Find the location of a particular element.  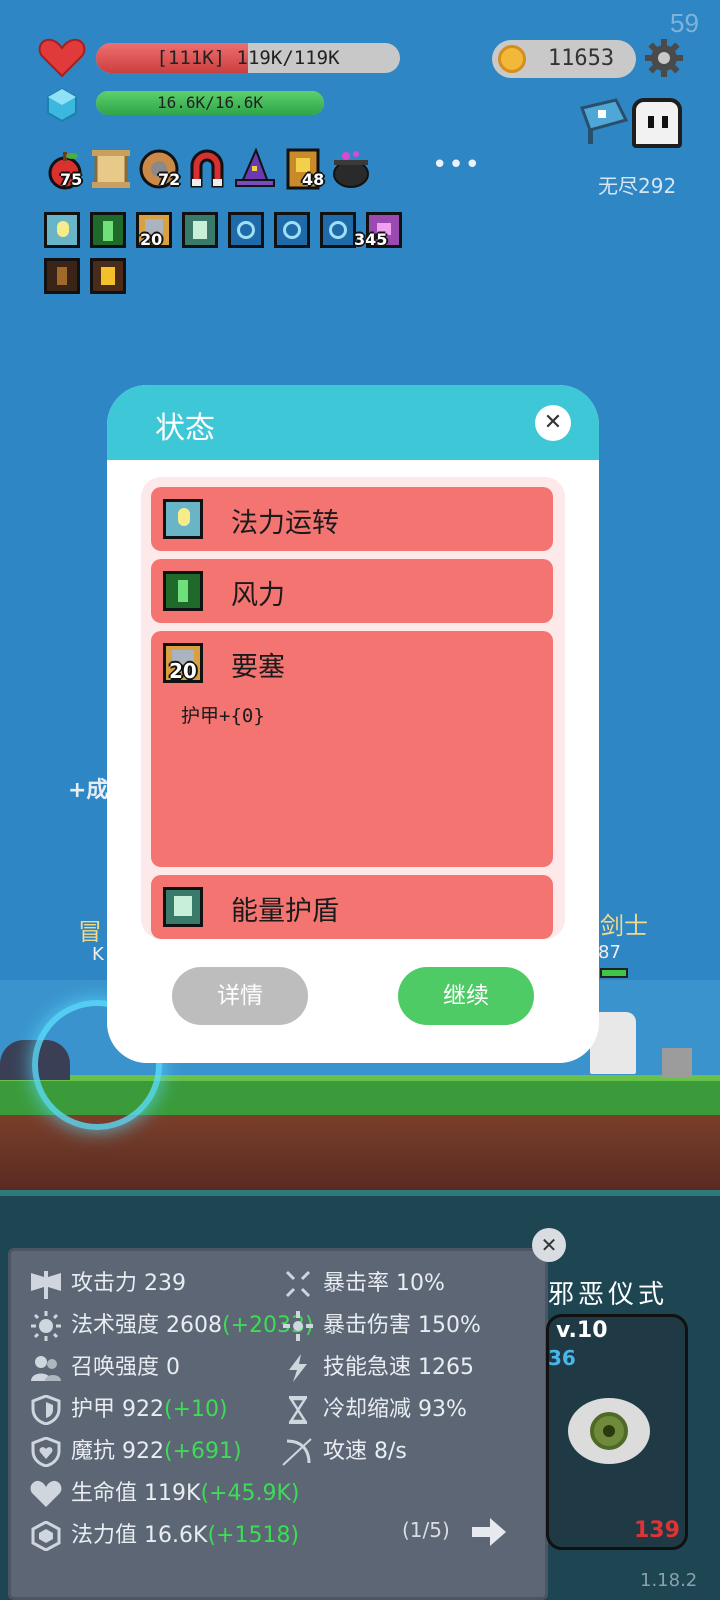

scroll-icon is located at coordinates (111, 169).